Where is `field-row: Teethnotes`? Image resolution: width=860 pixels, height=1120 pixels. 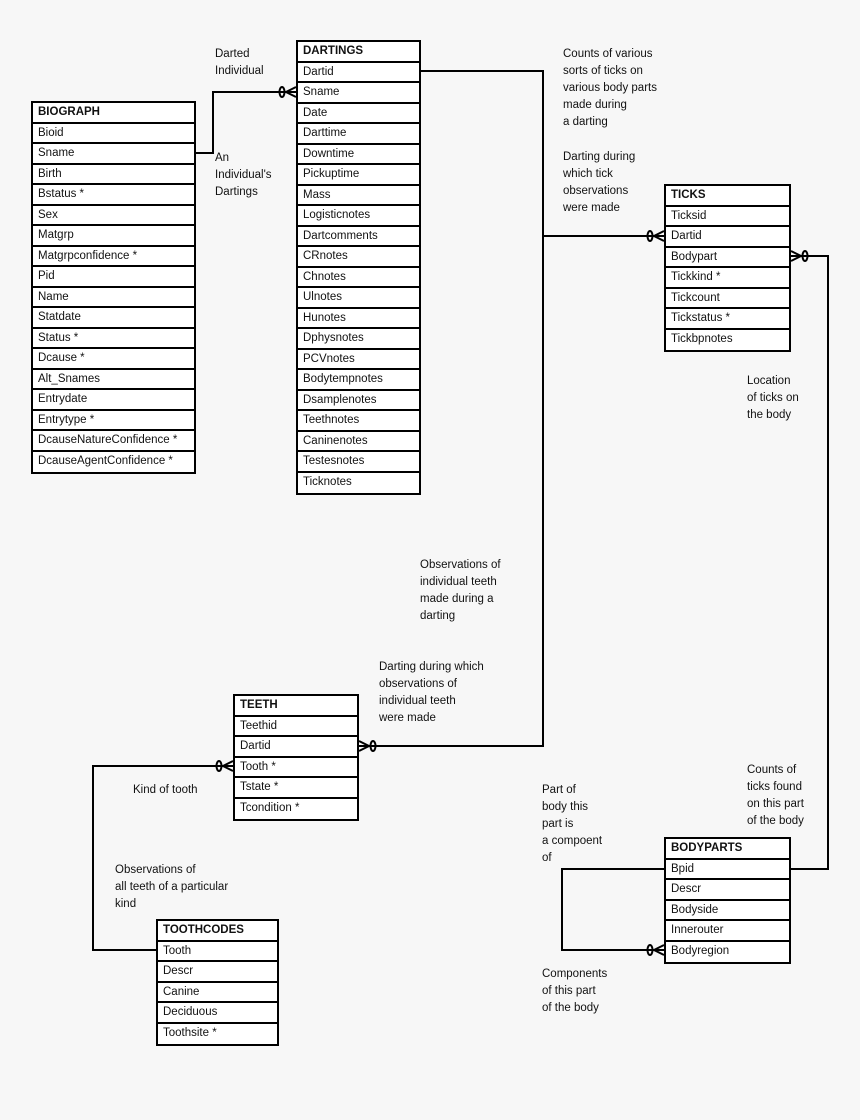
field-row: Teethnotes is located at coordinates (358, 421).